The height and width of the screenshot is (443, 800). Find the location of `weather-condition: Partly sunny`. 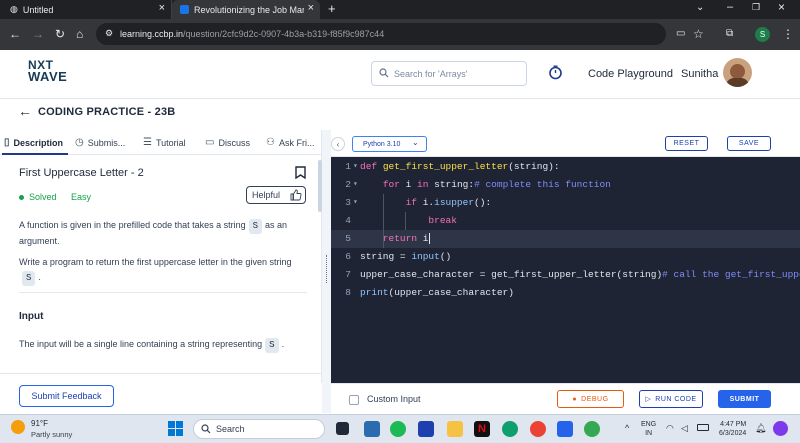

weather-condition: Partly sunny is located at coordinates (51, 434).